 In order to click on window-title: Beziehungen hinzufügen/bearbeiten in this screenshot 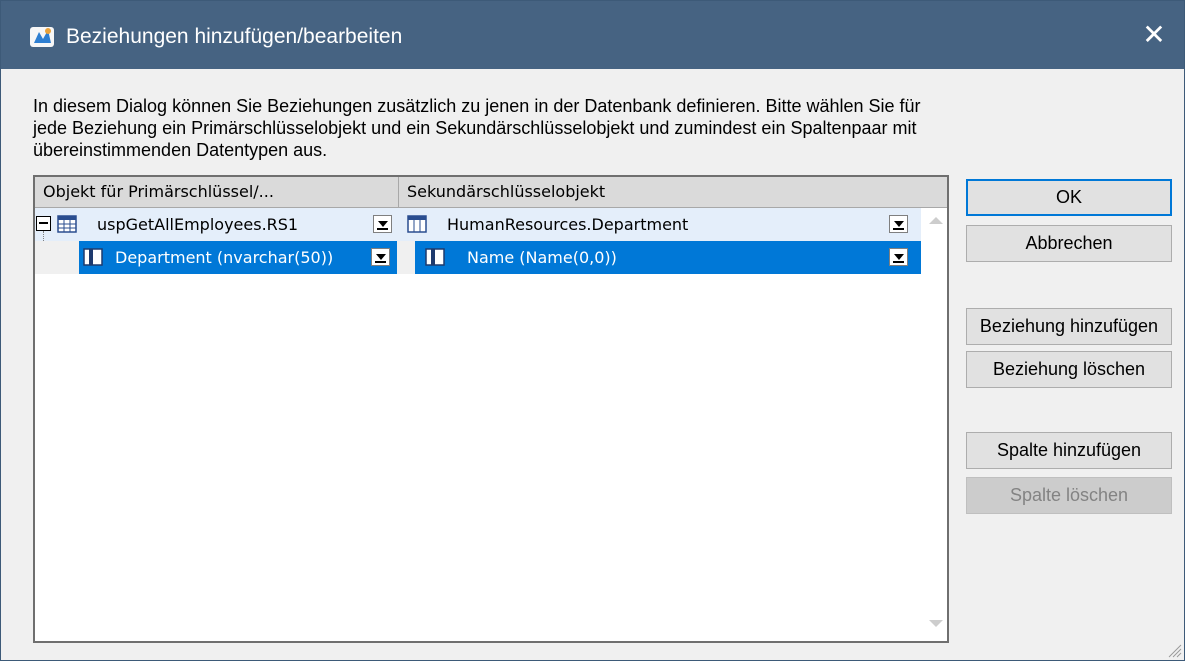, I will do `click(234, 36)`.